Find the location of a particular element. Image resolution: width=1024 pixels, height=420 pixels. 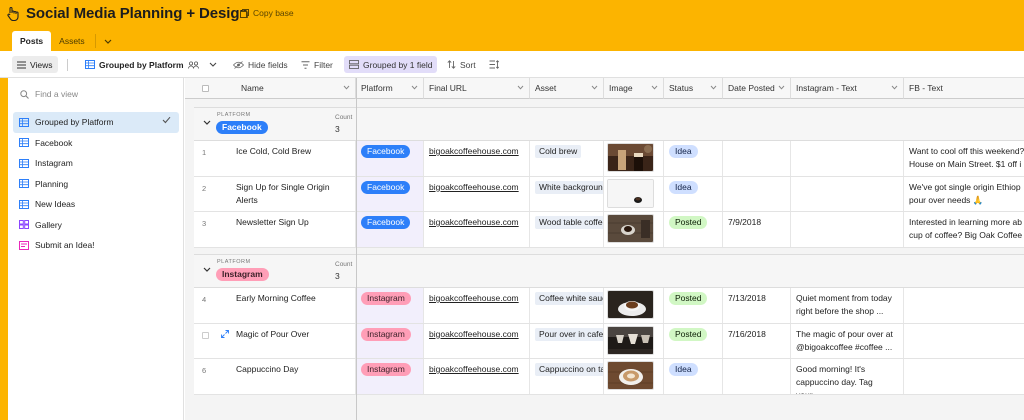

name-cell: Early Morning Coffee is located at coordinates (293, 305).